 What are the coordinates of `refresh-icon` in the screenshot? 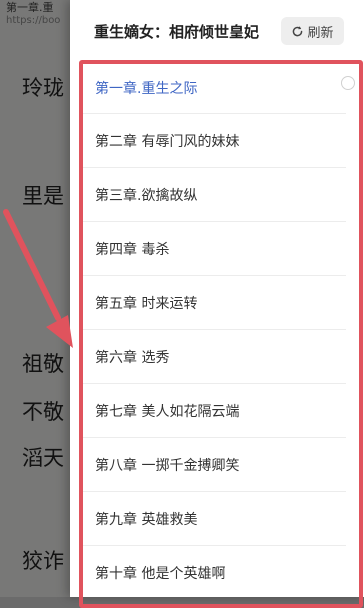 It's located at (297, 31).